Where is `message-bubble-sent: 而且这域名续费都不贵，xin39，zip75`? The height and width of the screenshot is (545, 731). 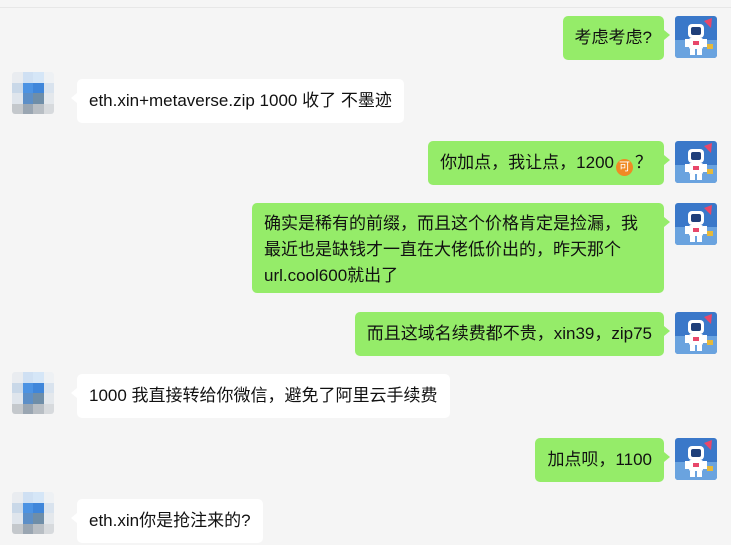
message-bubble-sent: 而且这域名续费都不贵，xin39，zip75 is located at coordinates (512, 334).